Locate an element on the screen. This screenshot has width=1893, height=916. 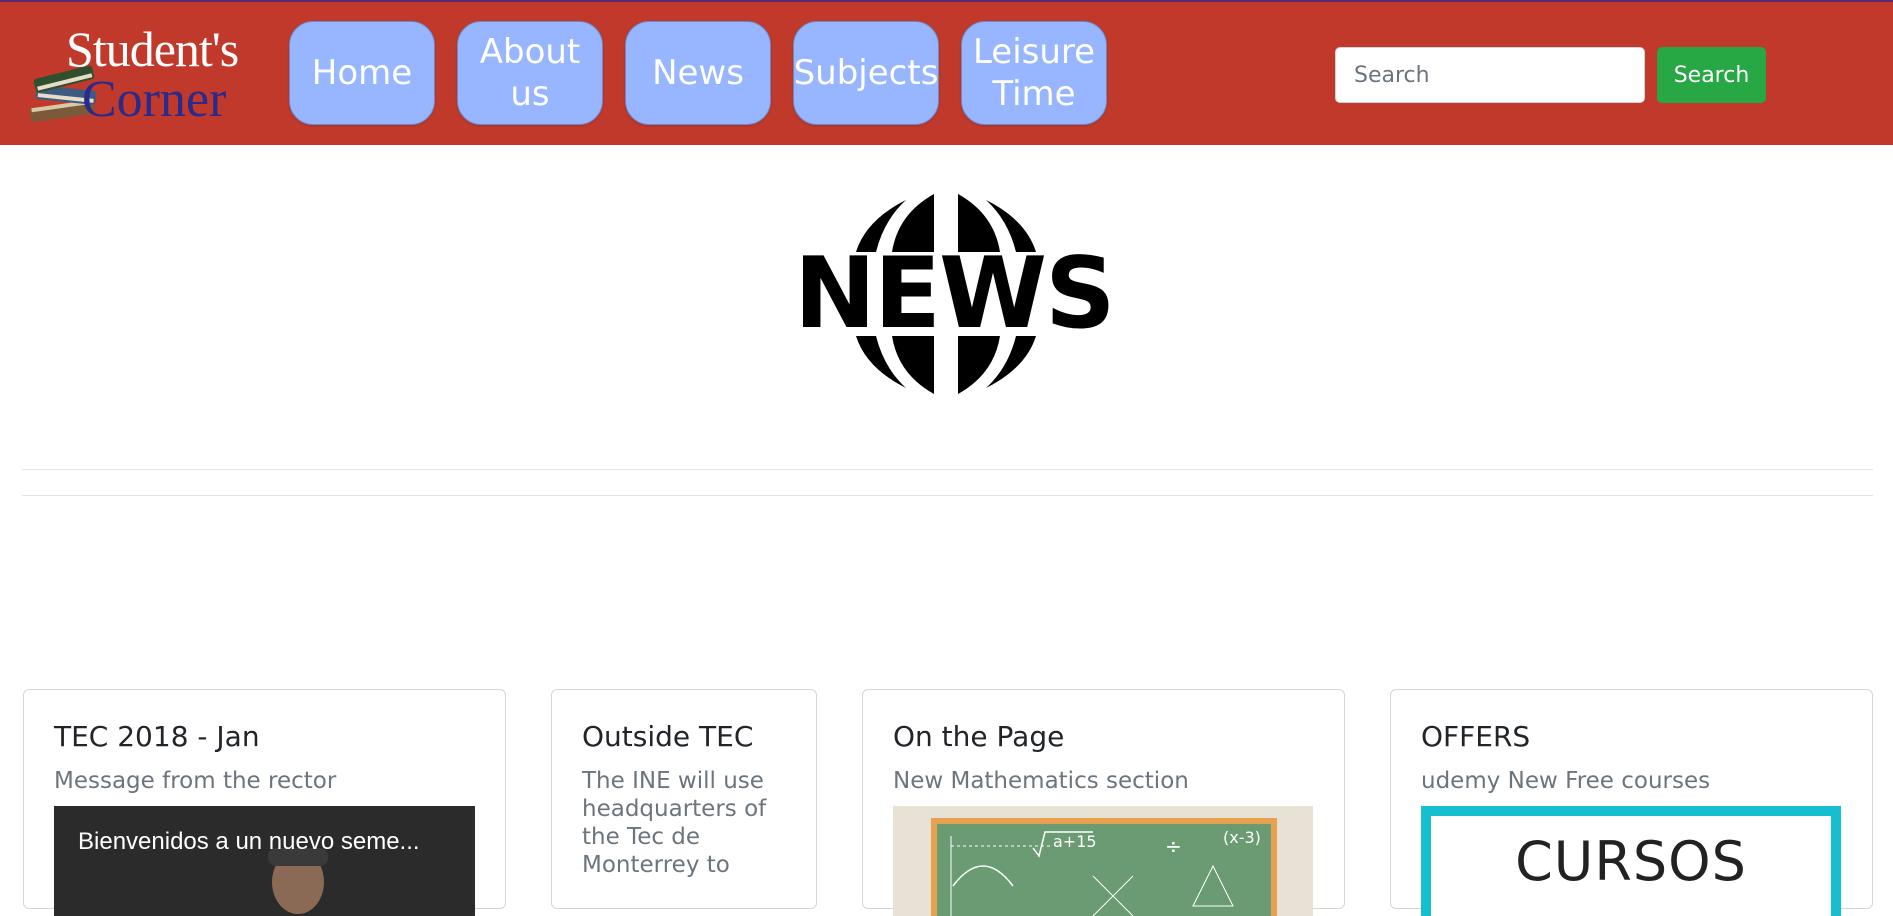
nav-subjects-button: Subjects is located at coordinates (866, 73).